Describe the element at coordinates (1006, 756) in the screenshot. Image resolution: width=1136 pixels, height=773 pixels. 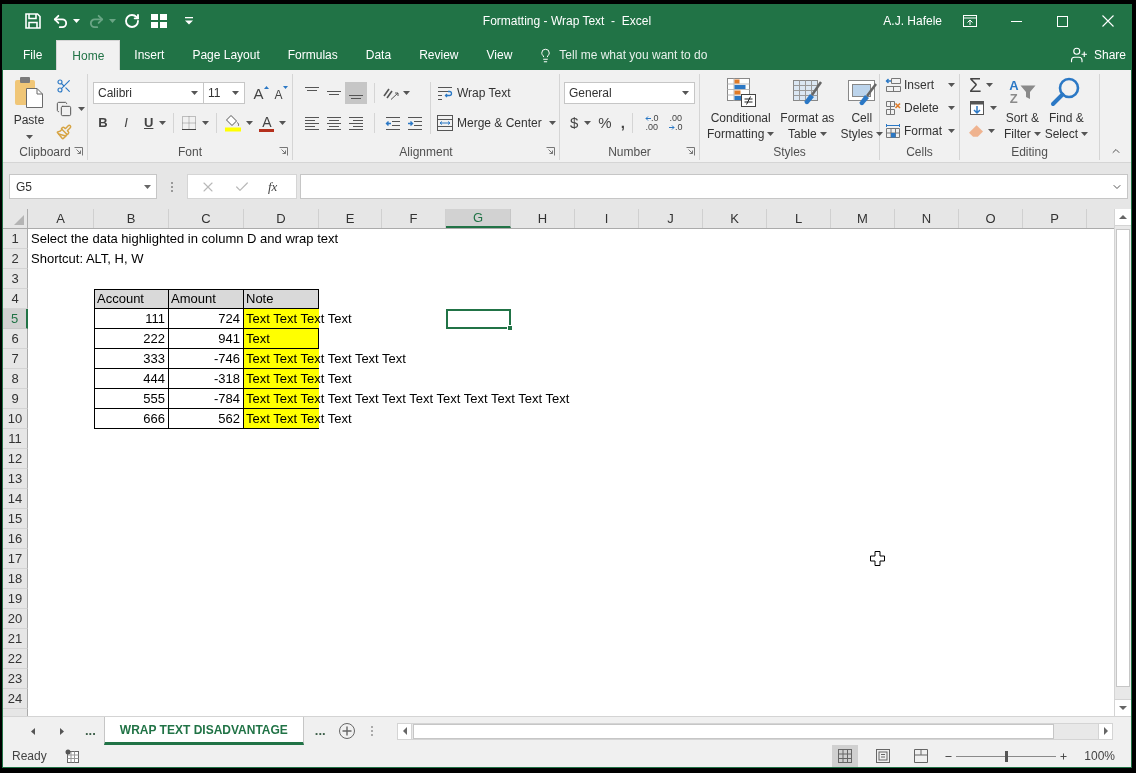
I see `zoom-slider-thumb` at that location.